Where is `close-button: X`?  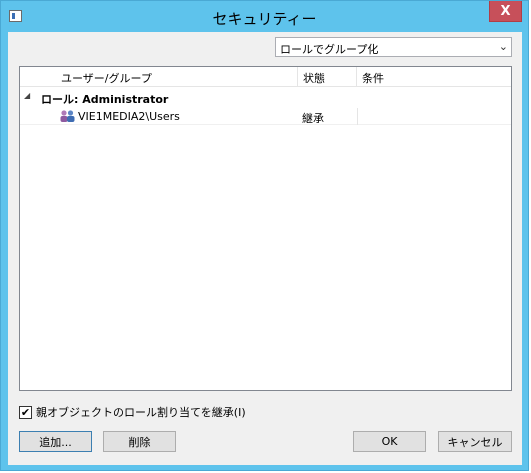 close-button: X is located at coordinates (505, 11).